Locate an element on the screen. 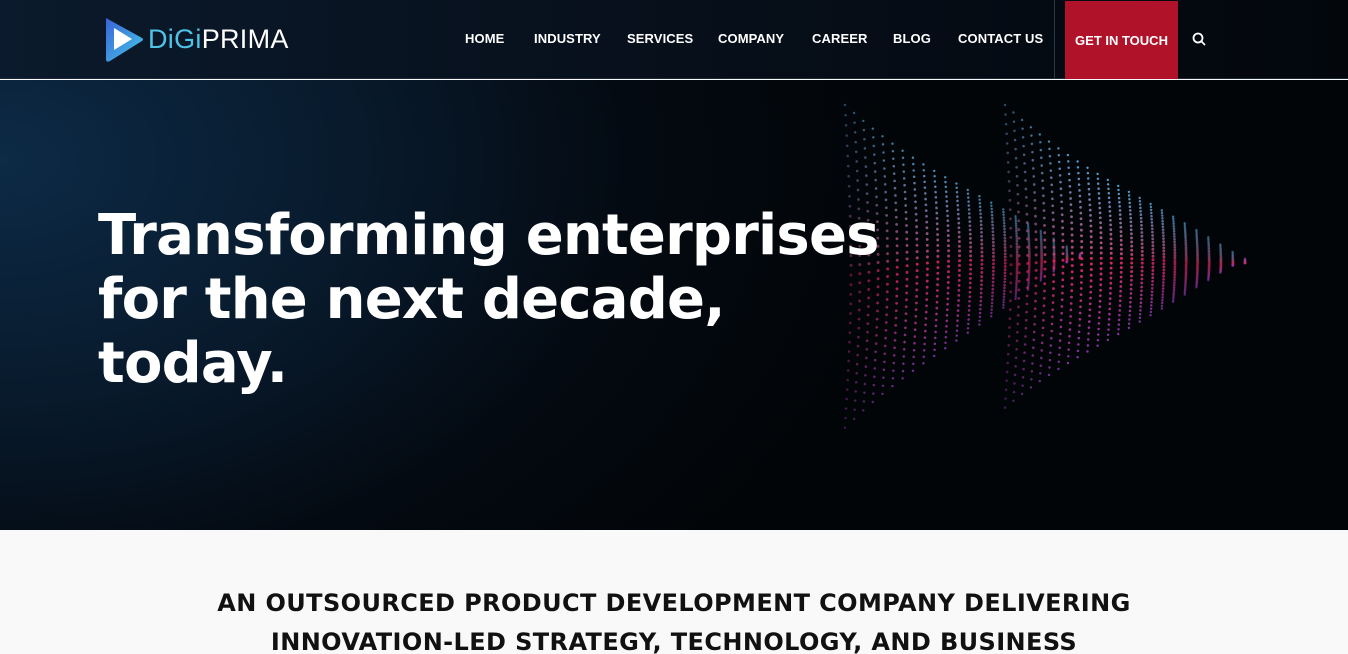 This screenshot has height=654, width=1348. nav-industry: INDUSTRY is located at coordinates (567, 38).